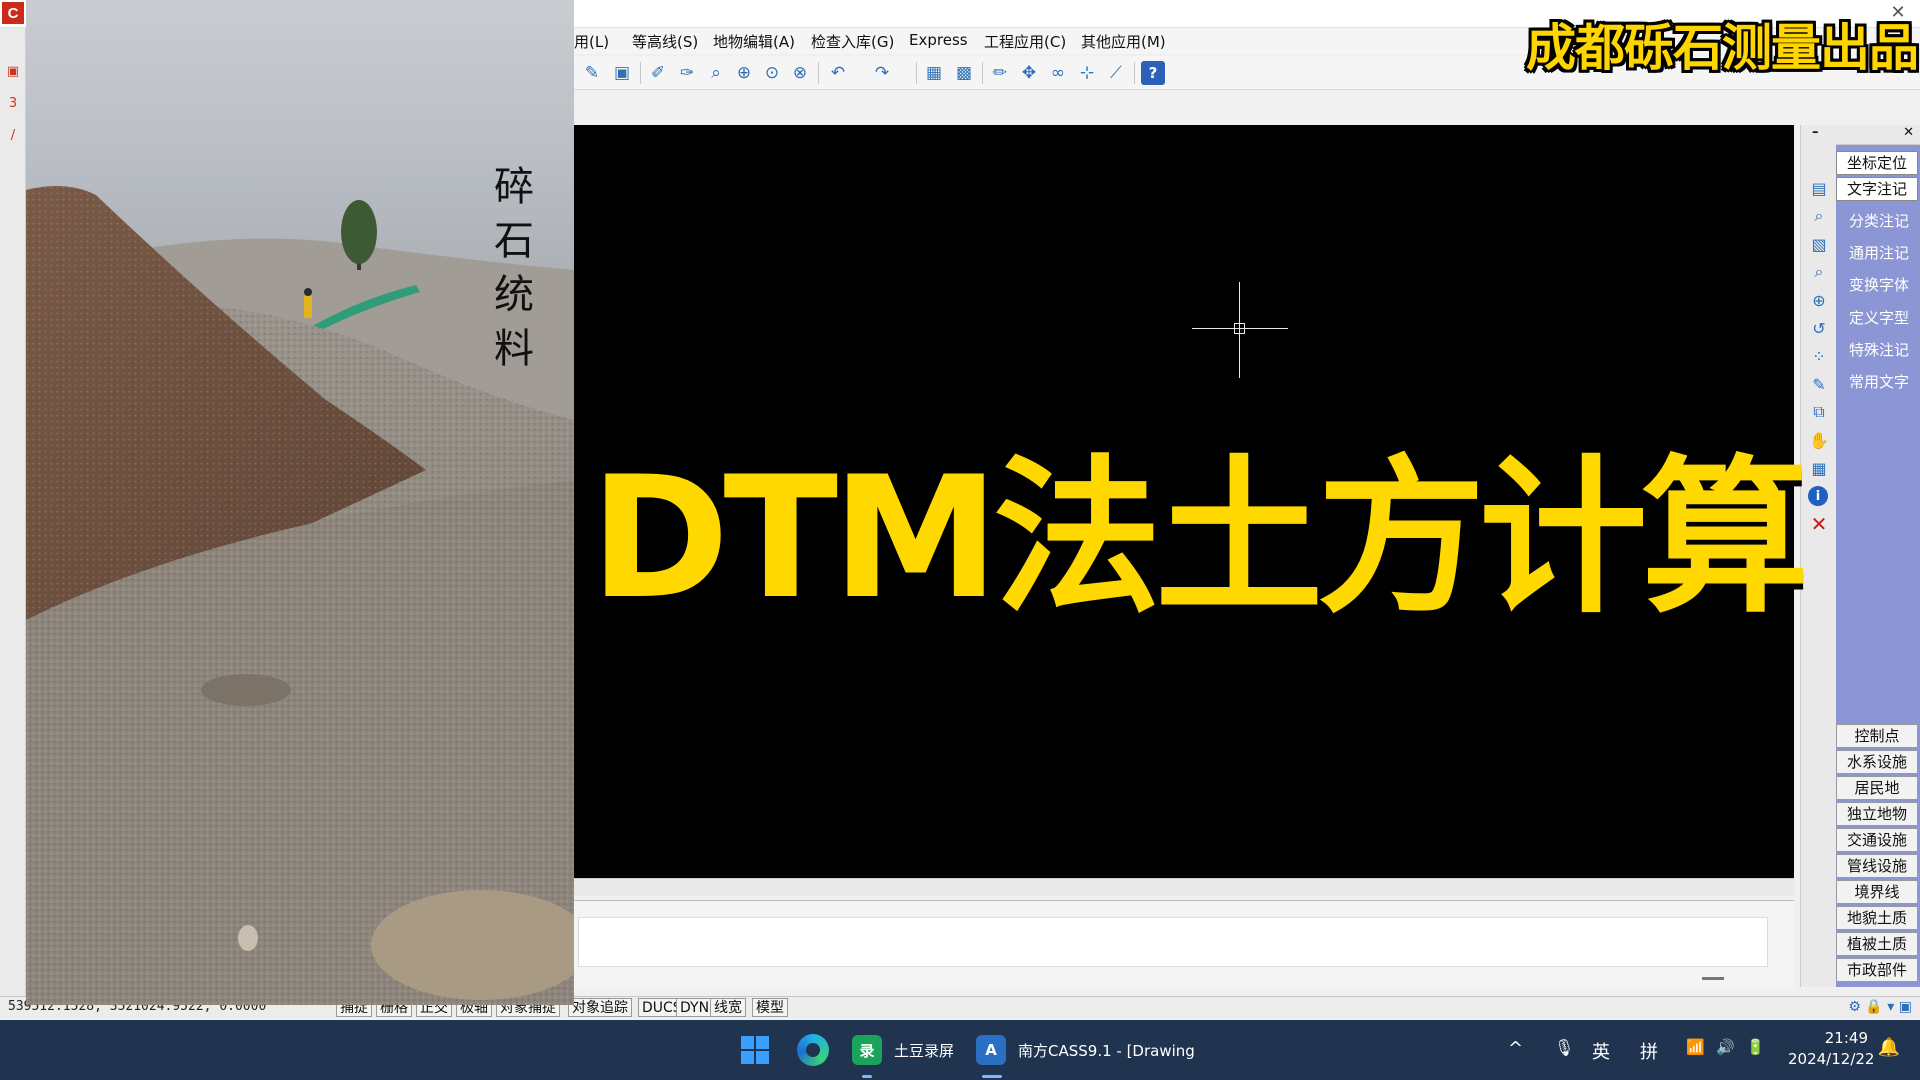  I want to click on delete-icon: ✕, so click(1819, 524).